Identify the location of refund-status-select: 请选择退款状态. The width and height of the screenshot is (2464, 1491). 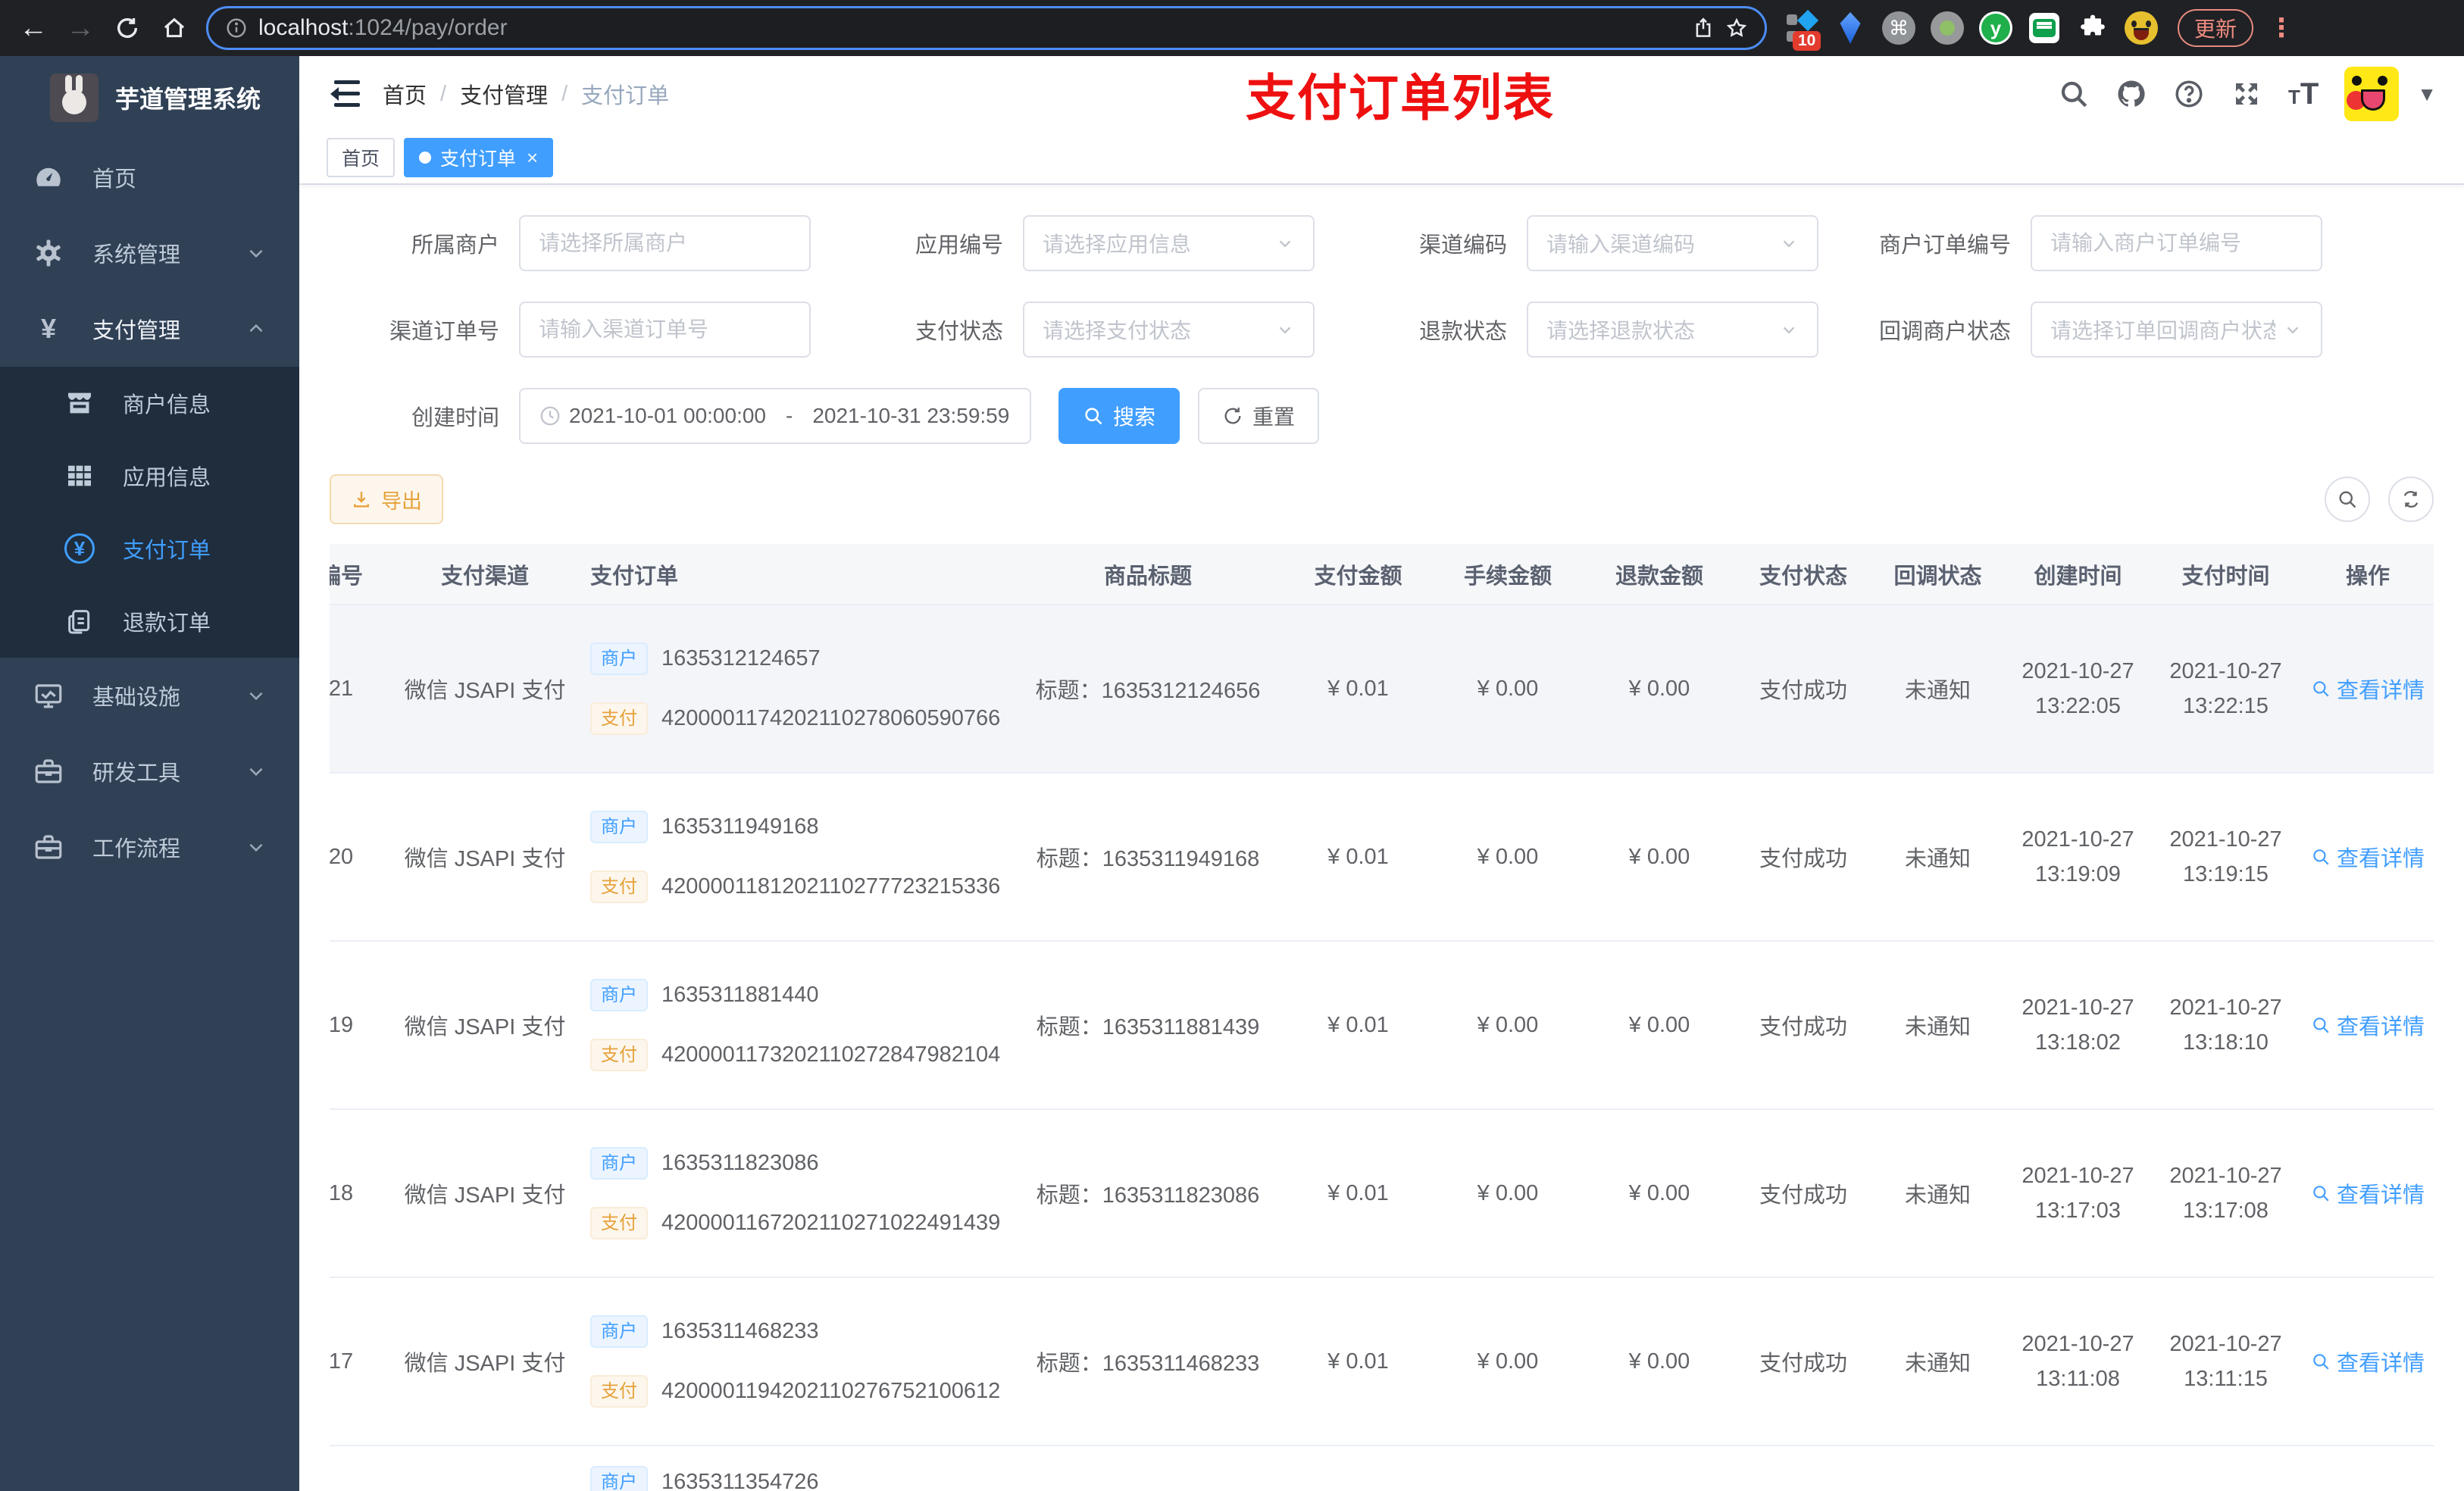
(1672, 330).